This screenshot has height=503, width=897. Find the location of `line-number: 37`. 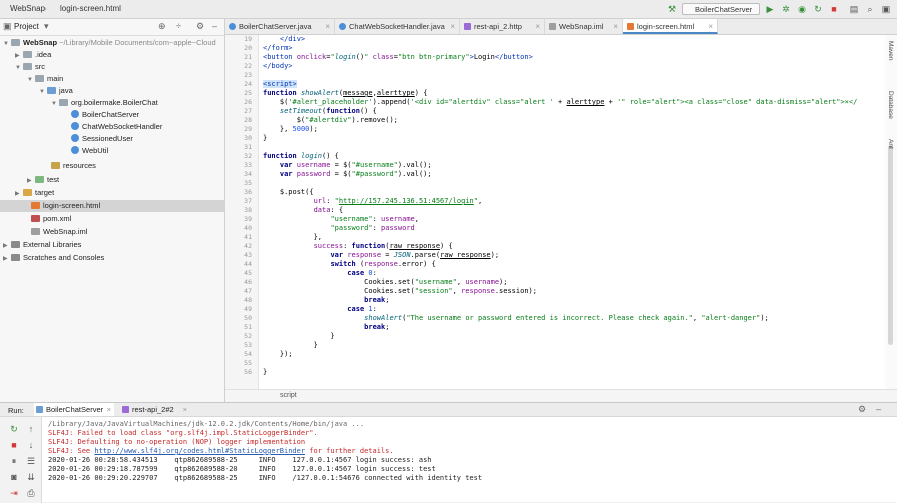

line-number: 37 is located at coordinates (248, 201).